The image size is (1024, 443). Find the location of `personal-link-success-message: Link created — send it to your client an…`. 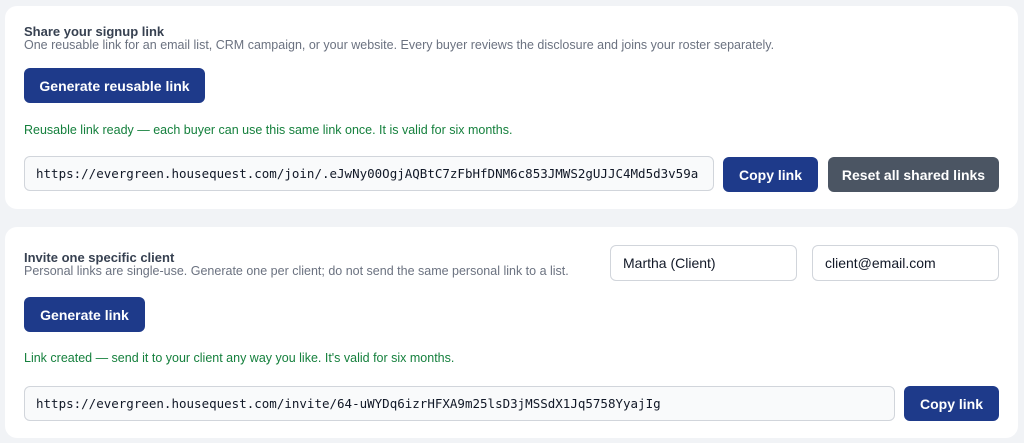

personal-link-success-message: Link created — send it to your client an… is located at coordinates (239, 358).